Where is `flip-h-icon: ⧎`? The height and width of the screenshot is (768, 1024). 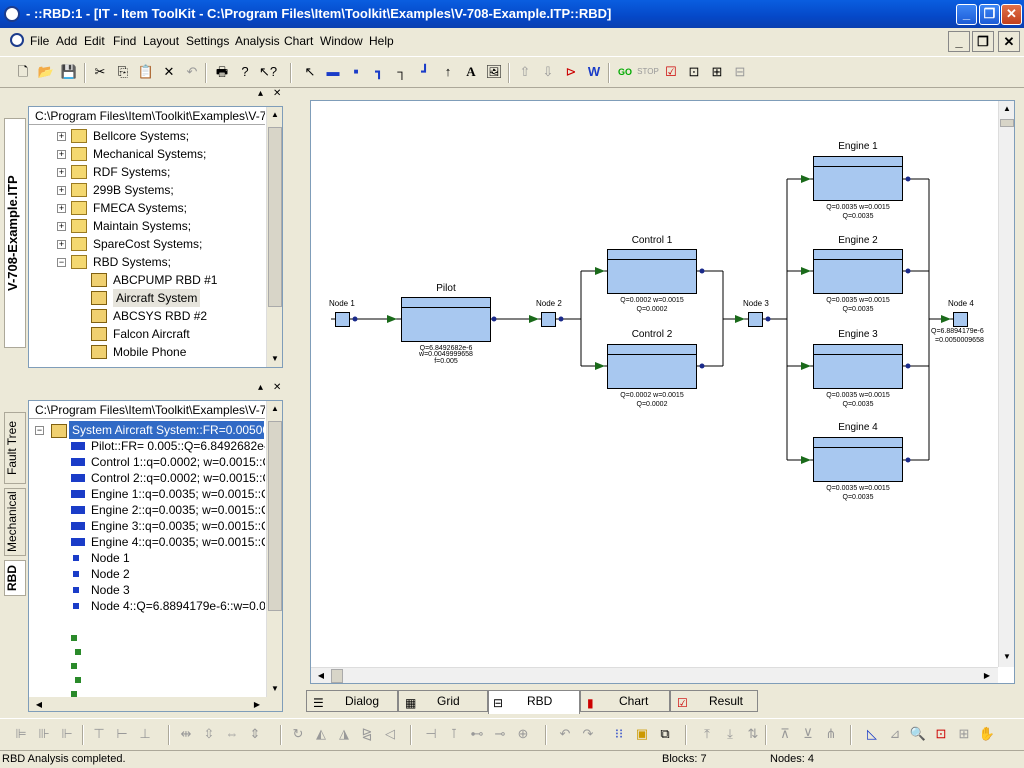
flip-h-icon: ⧎ is located at coordinates (367, 734).